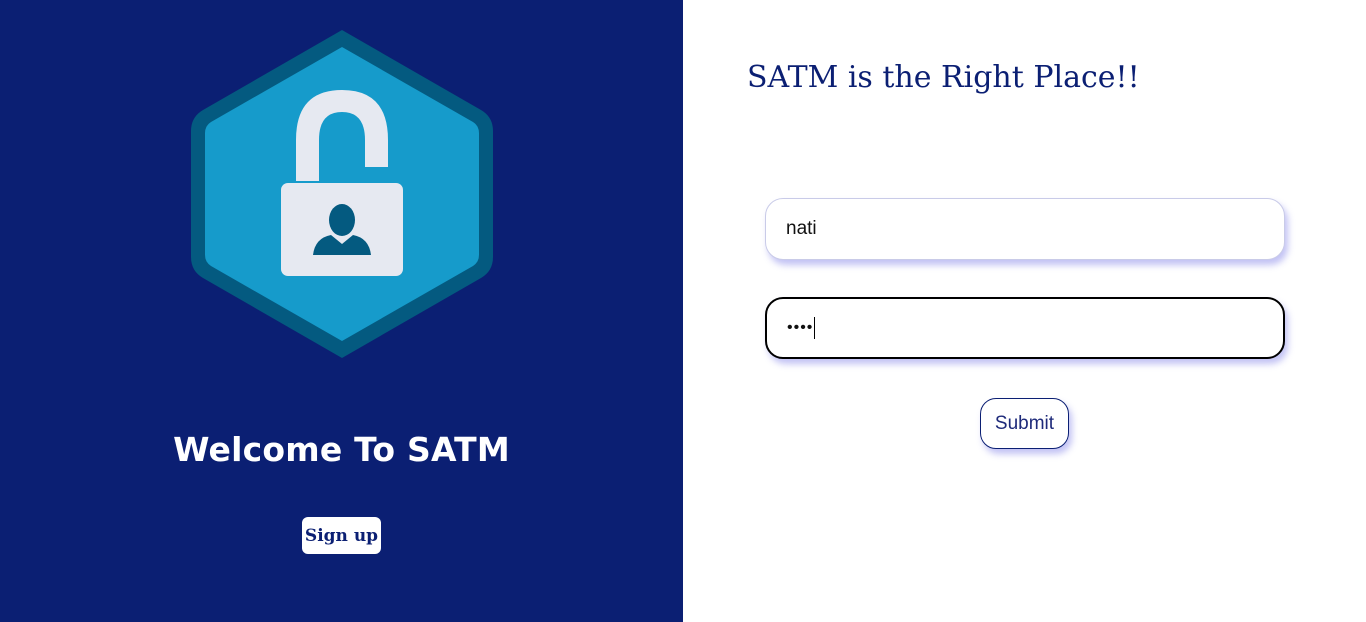 The width and height of the screenshot is (1366, 622). Describe the element at coordinates (800, 327) in the screenshot. I see `password-value: ••••` at that location.